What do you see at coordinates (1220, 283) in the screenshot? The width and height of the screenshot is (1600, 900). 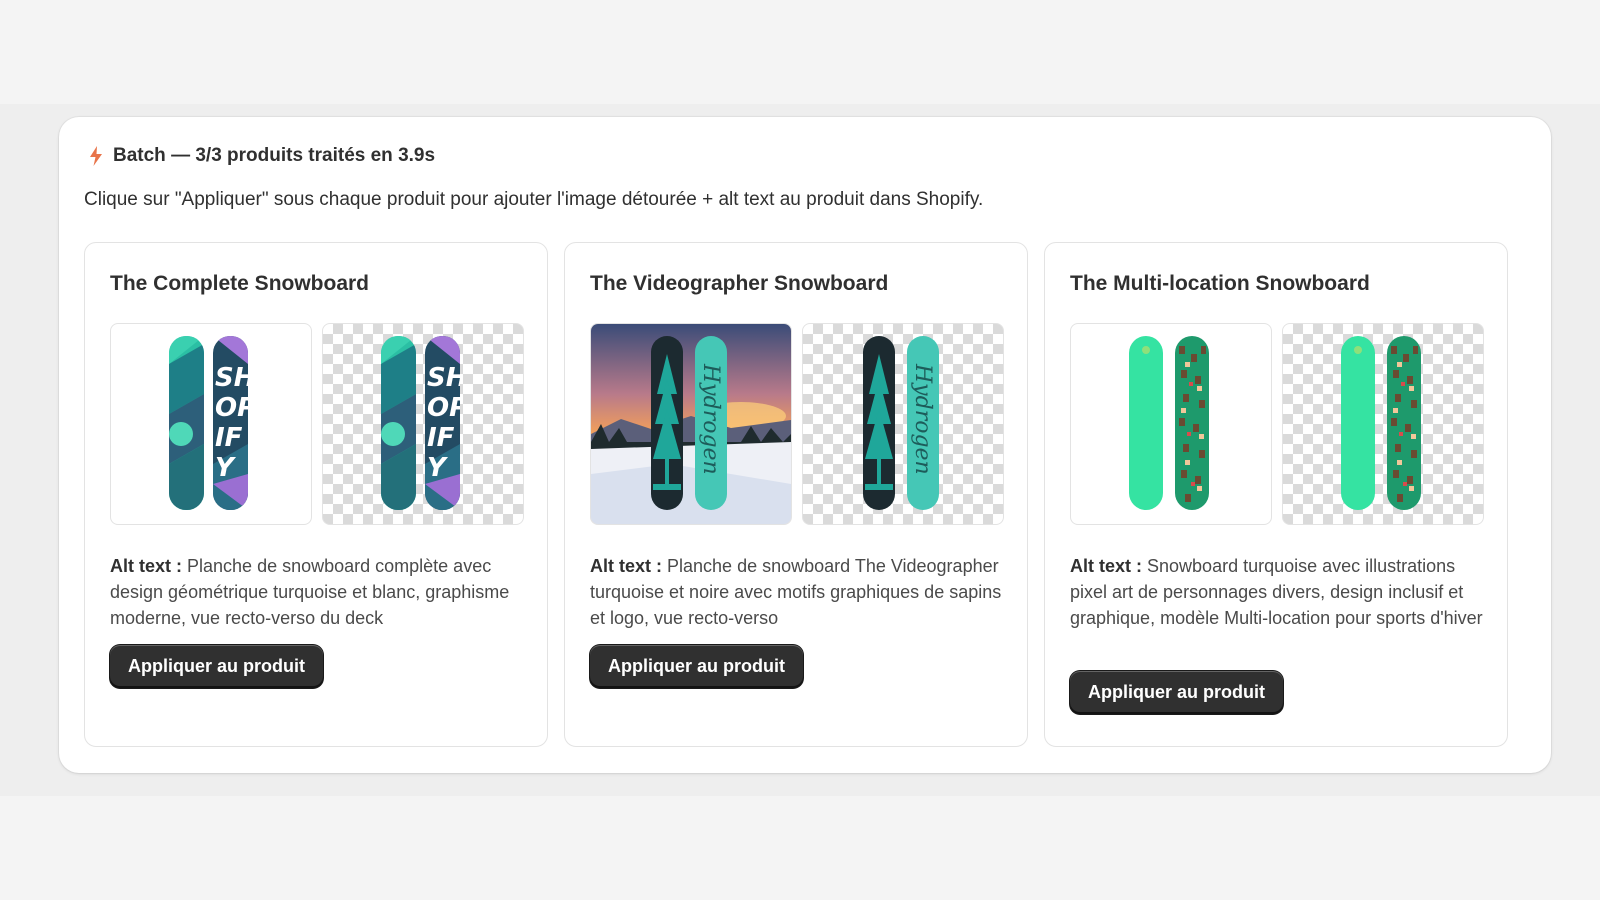 I see `product-title: The Multi-location Snowboard` at bounding box center [1220, 283].